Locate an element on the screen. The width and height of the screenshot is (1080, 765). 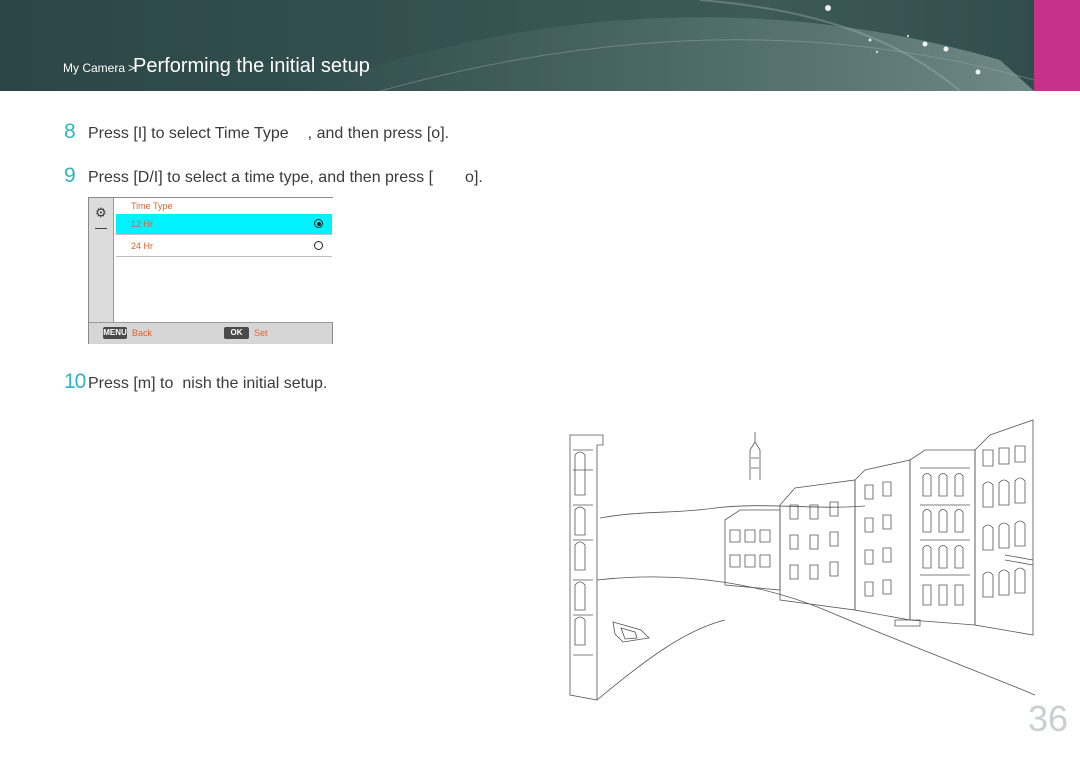
ok-key-icon: OK is located at coordinates (236, 333).